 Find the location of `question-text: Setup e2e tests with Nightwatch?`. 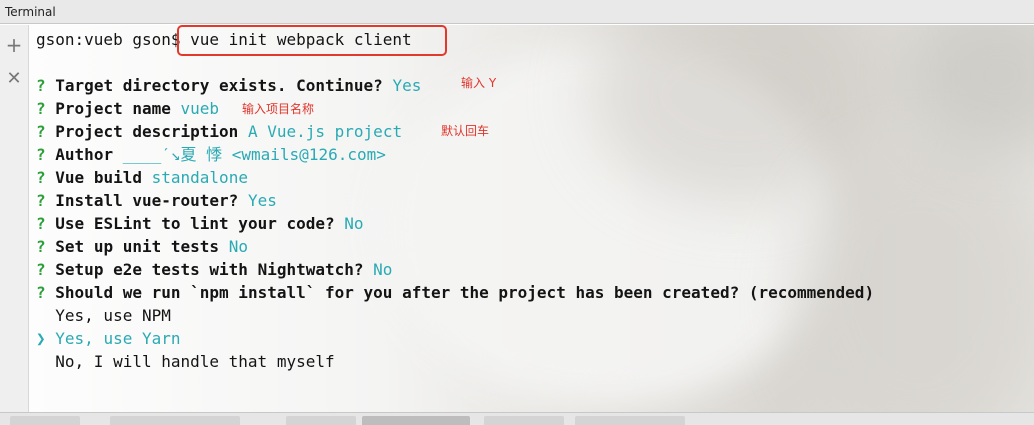

question-text: Setup e2e tests with Nightwatch? is located at coordinates (209, 269).